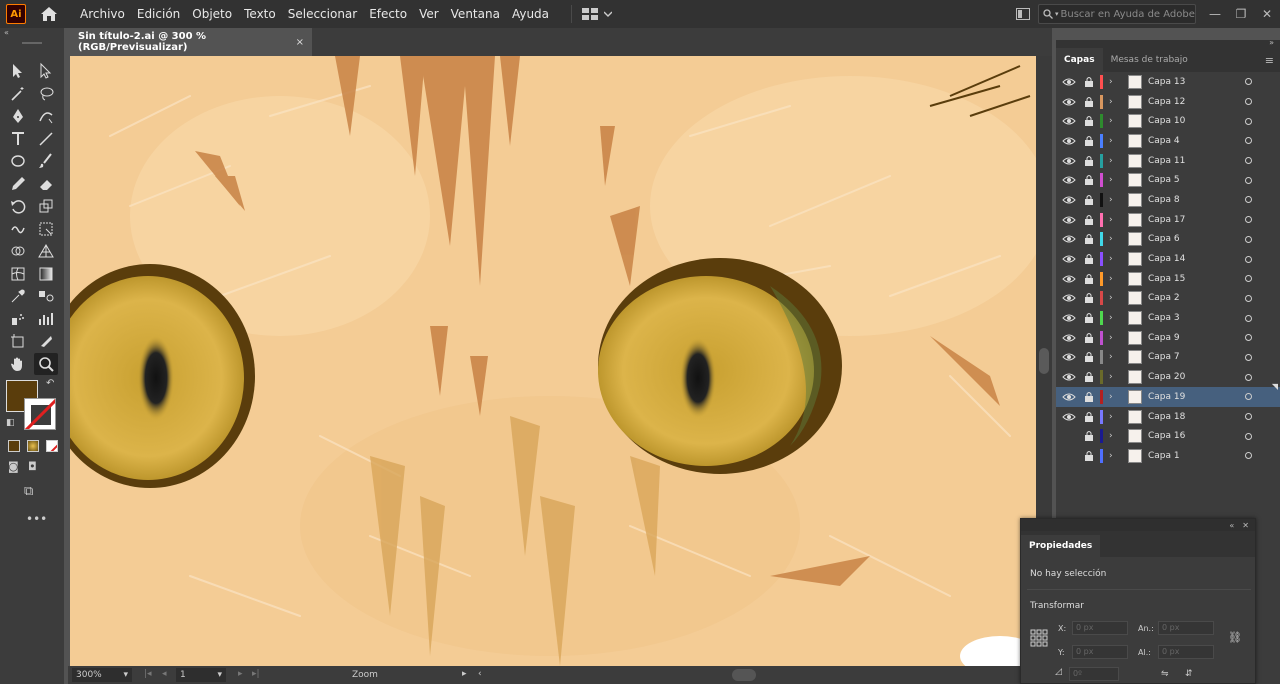 The image size is (1280, 684). What do you see at coordinates (32, 466) in the screenshot?
I see `draw-behind-icon: ◘` at bounding box center [32, 466].